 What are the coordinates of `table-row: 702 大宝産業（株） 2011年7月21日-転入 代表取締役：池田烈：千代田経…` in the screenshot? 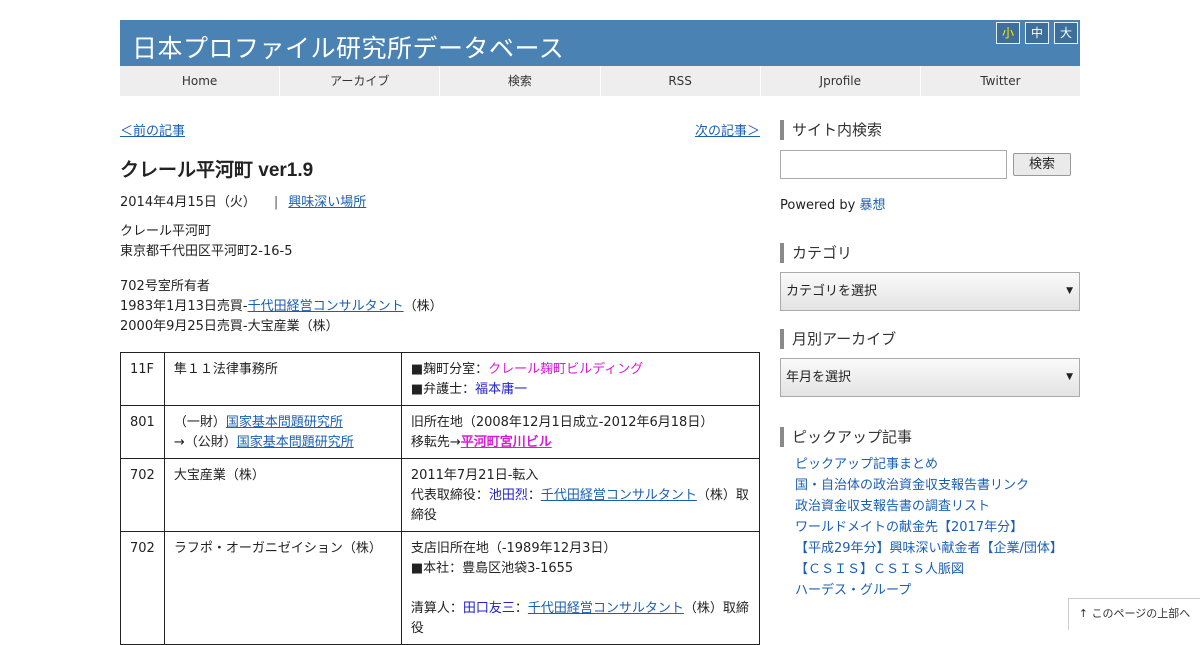 It's located at (440, 495).